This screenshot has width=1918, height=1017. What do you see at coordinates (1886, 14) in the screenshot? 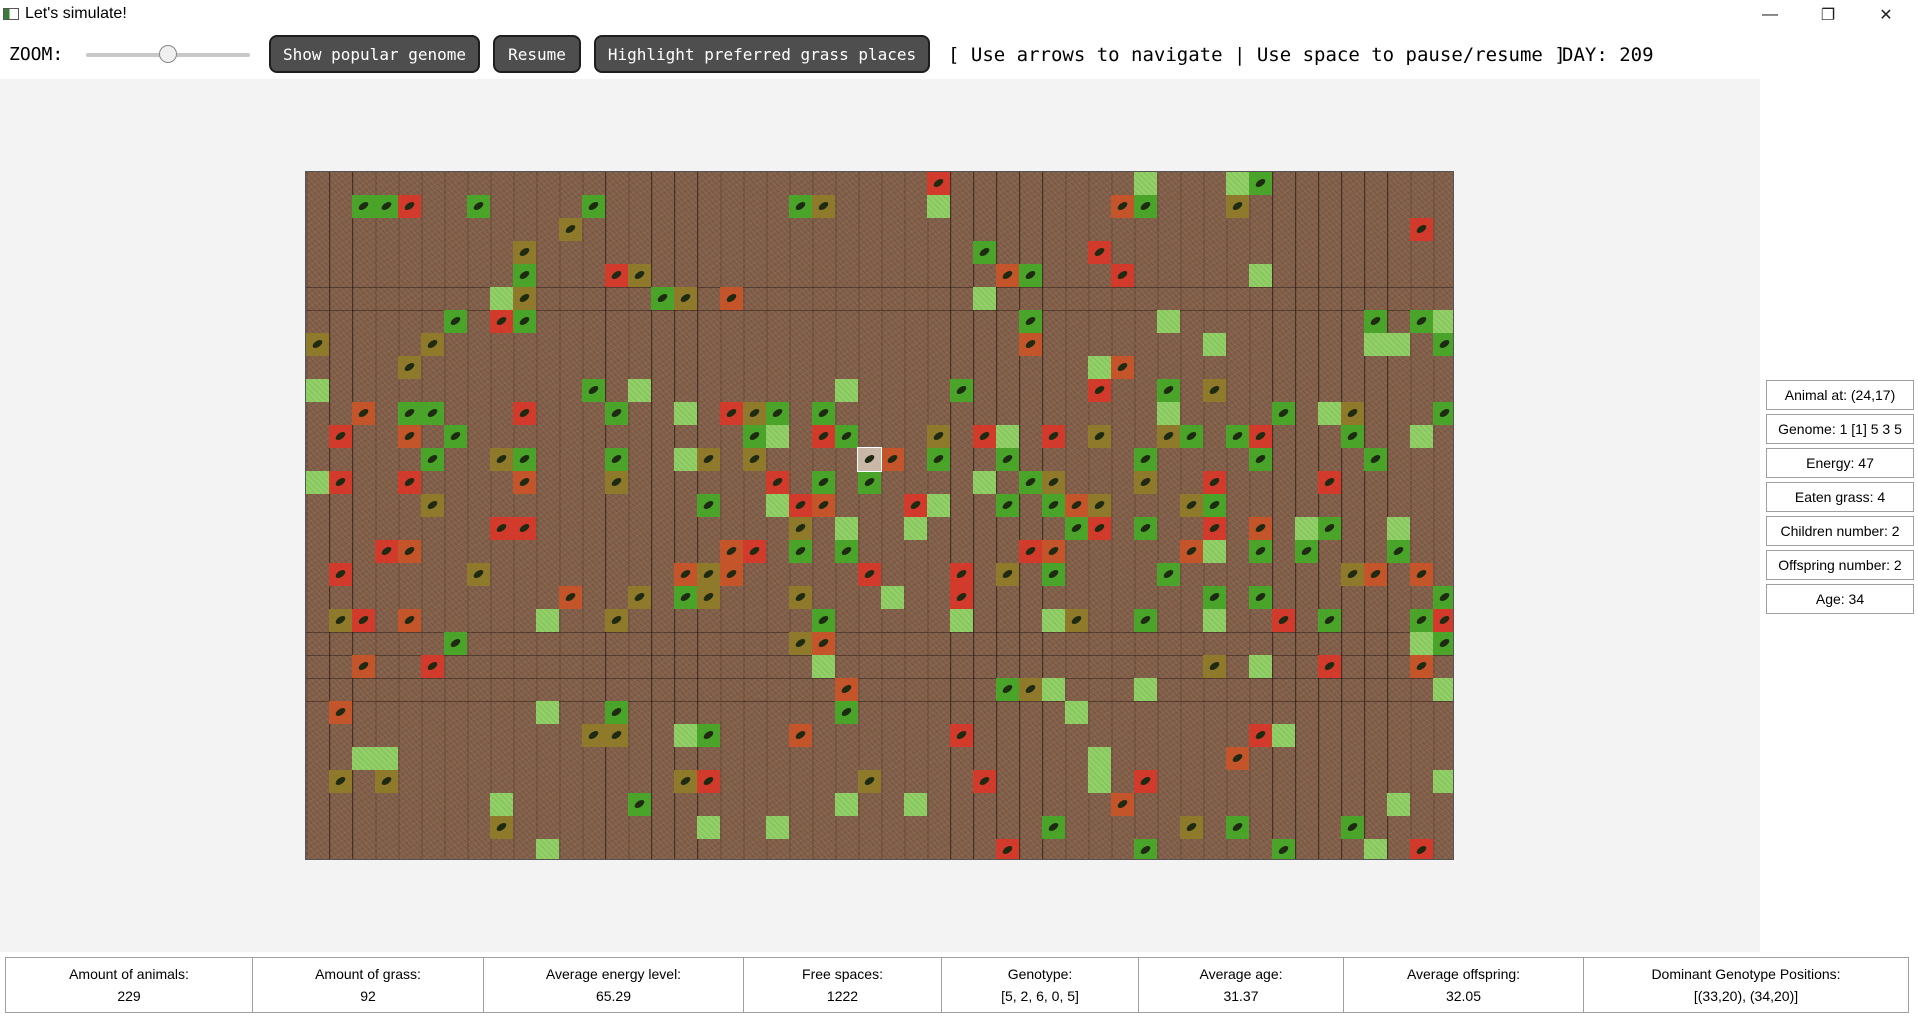
I see `close-button: ✕` at bounding box center [1886, 14].